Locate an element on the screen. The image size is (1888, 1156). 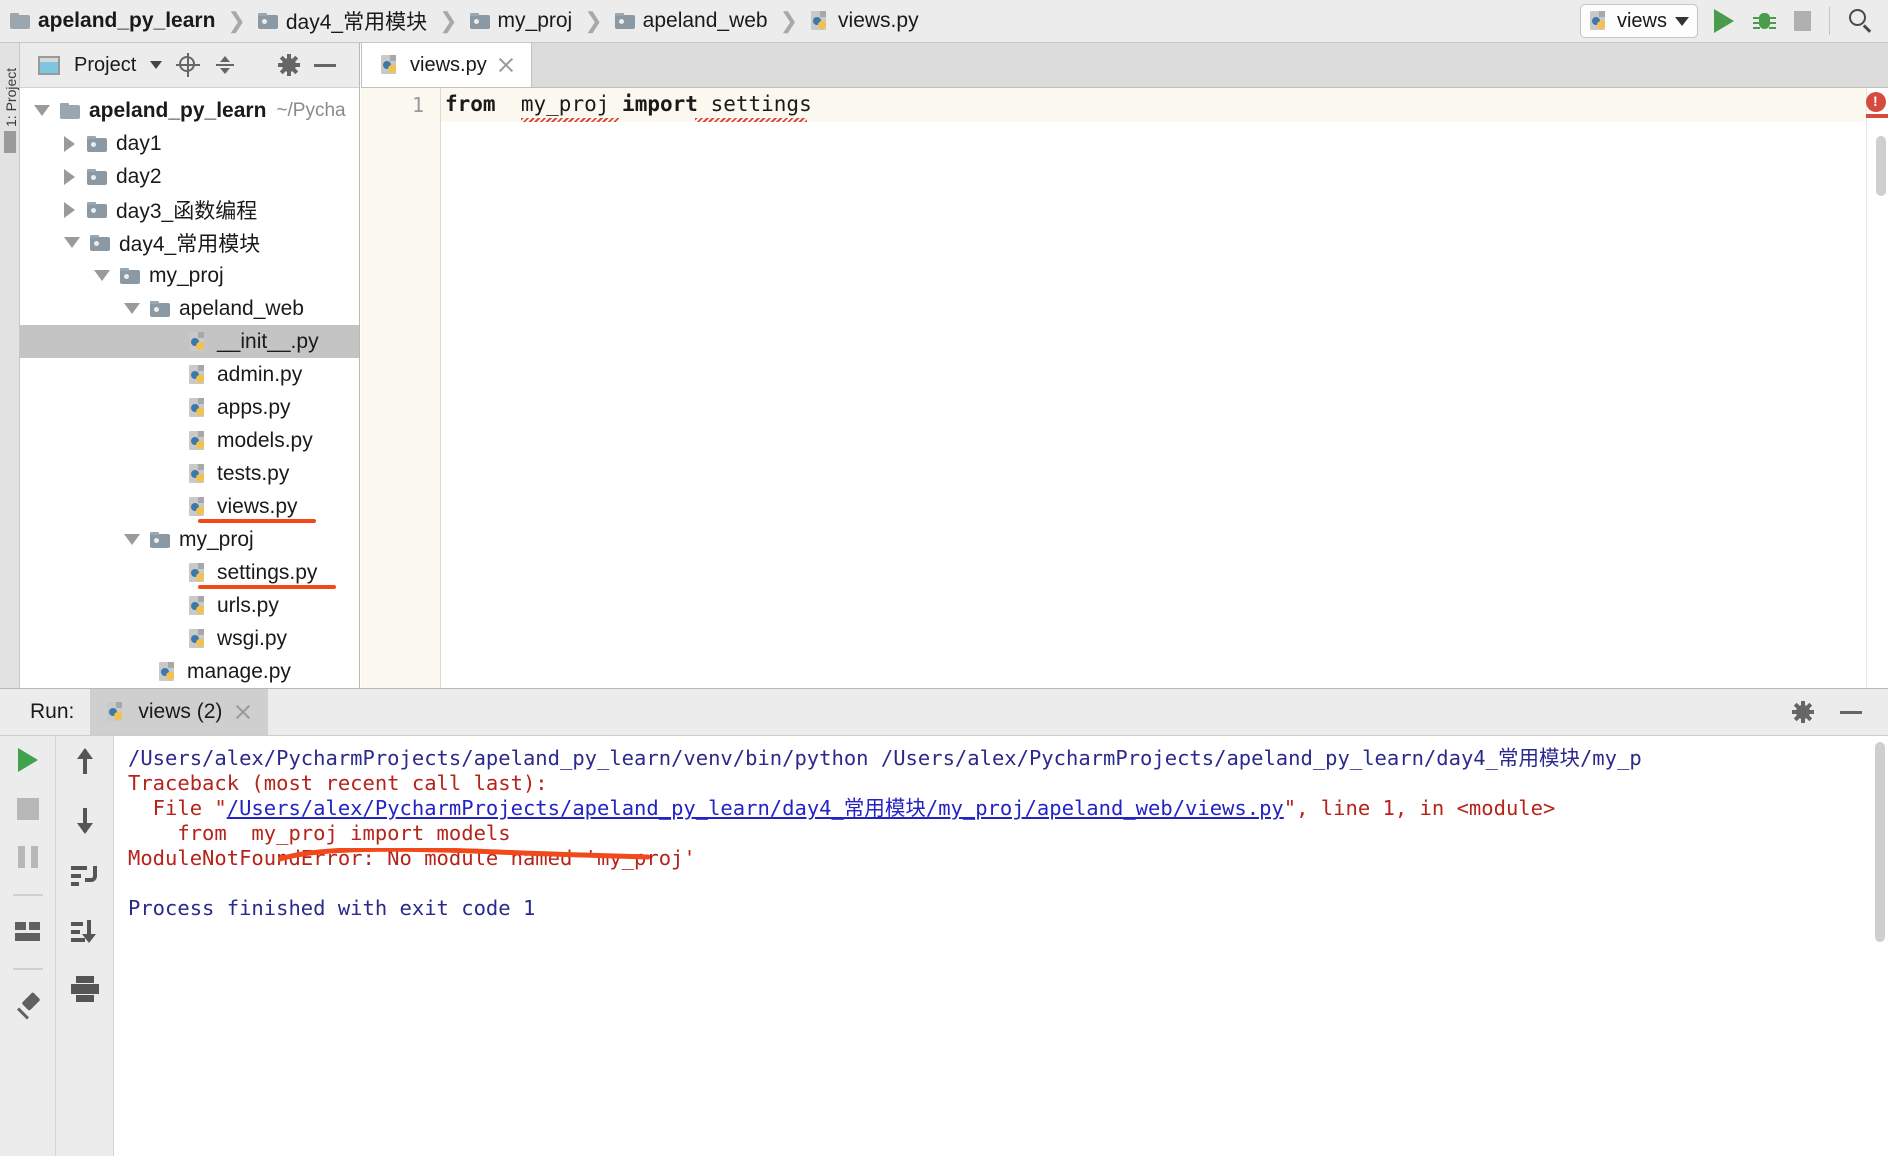
console-scrollbar is located at coordinates (1880, 842).